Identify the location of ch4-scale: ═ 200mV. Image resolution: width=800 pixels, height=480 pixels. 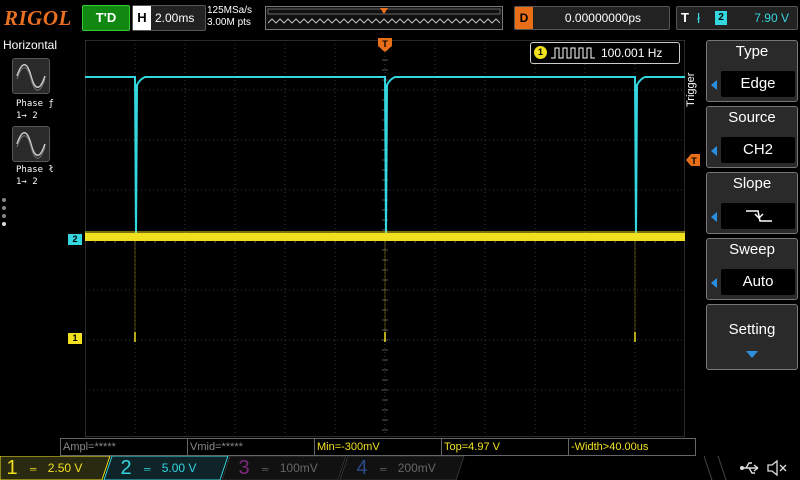
(415, 468).